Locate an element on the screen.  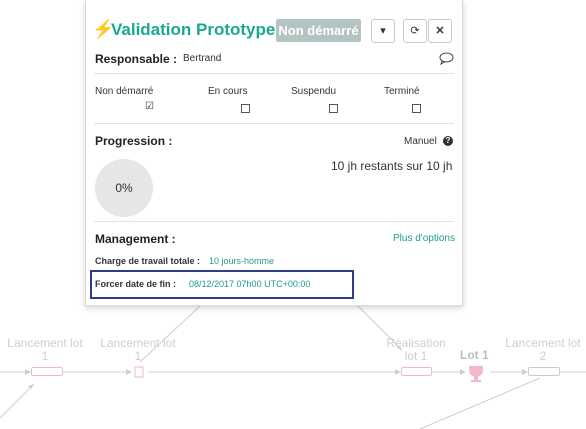
progression-label: Progression : is located at coordinates (134, 141).